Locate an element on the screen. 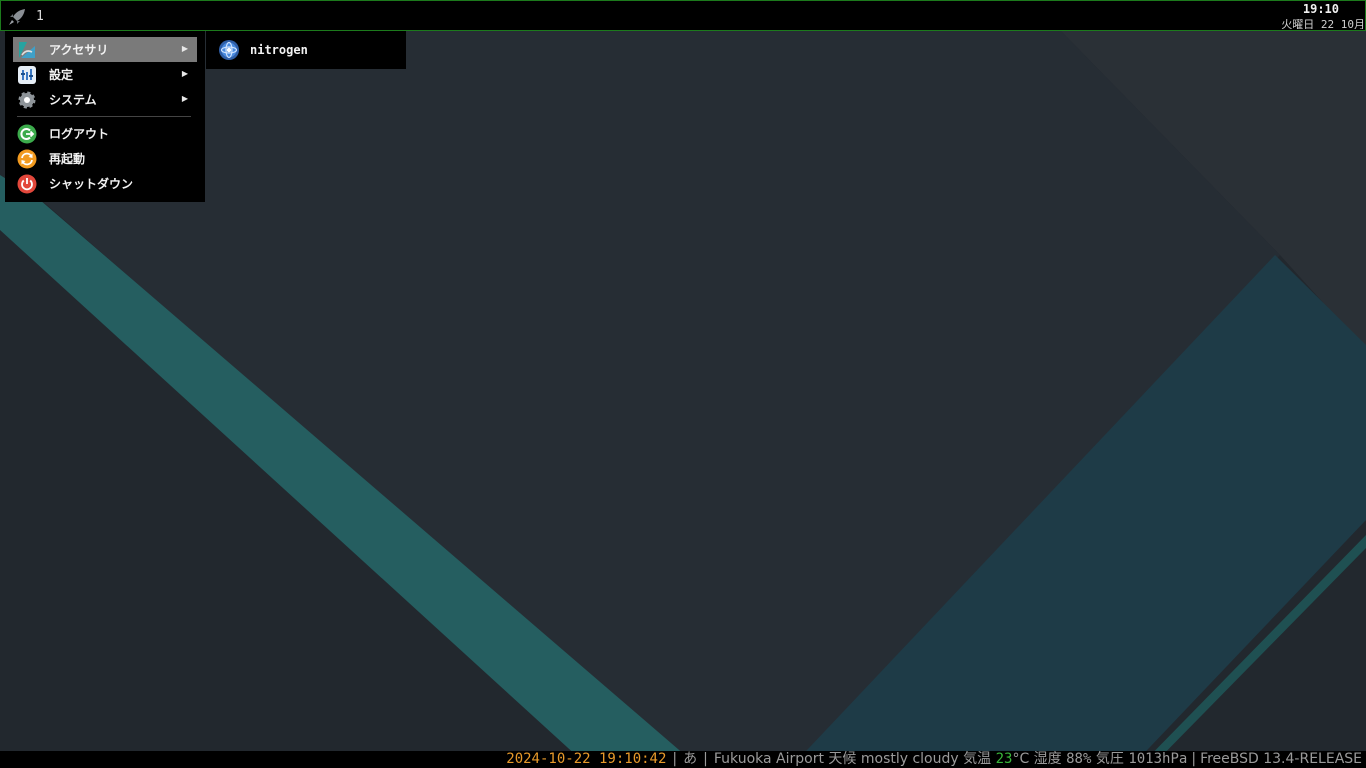 The image size is (1366, 768). root-menu: アクセサリ ▶ 設定 ▶ システム ▶ ログアウト 再起動 シャットダウン is located at coordinates (105, 116).